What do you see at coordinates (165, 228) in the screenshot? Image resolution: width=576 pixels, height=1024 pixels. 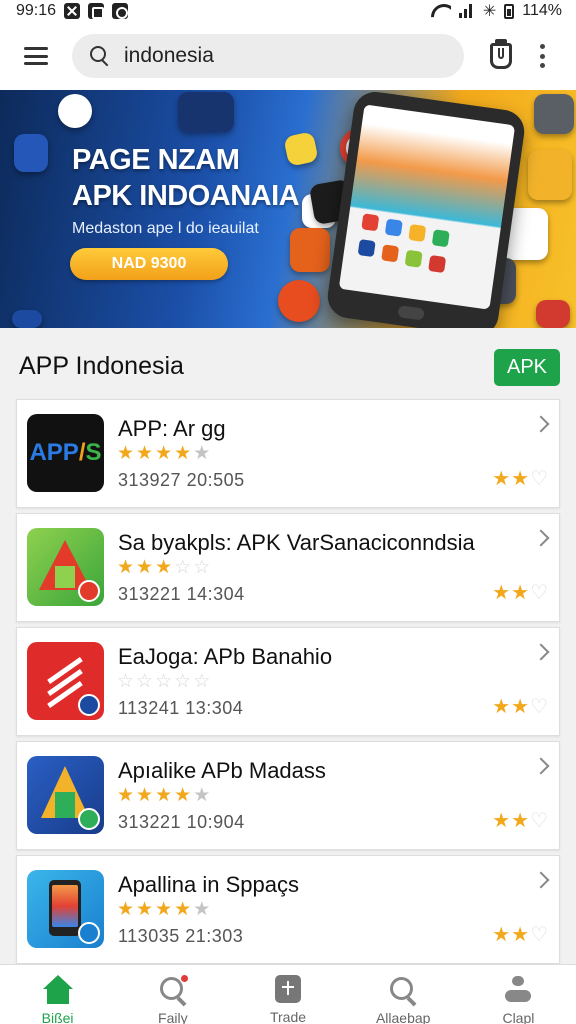 I see `banner-subtitle: Medaston ape l do ieauilat` at bounding box center [165, 228].